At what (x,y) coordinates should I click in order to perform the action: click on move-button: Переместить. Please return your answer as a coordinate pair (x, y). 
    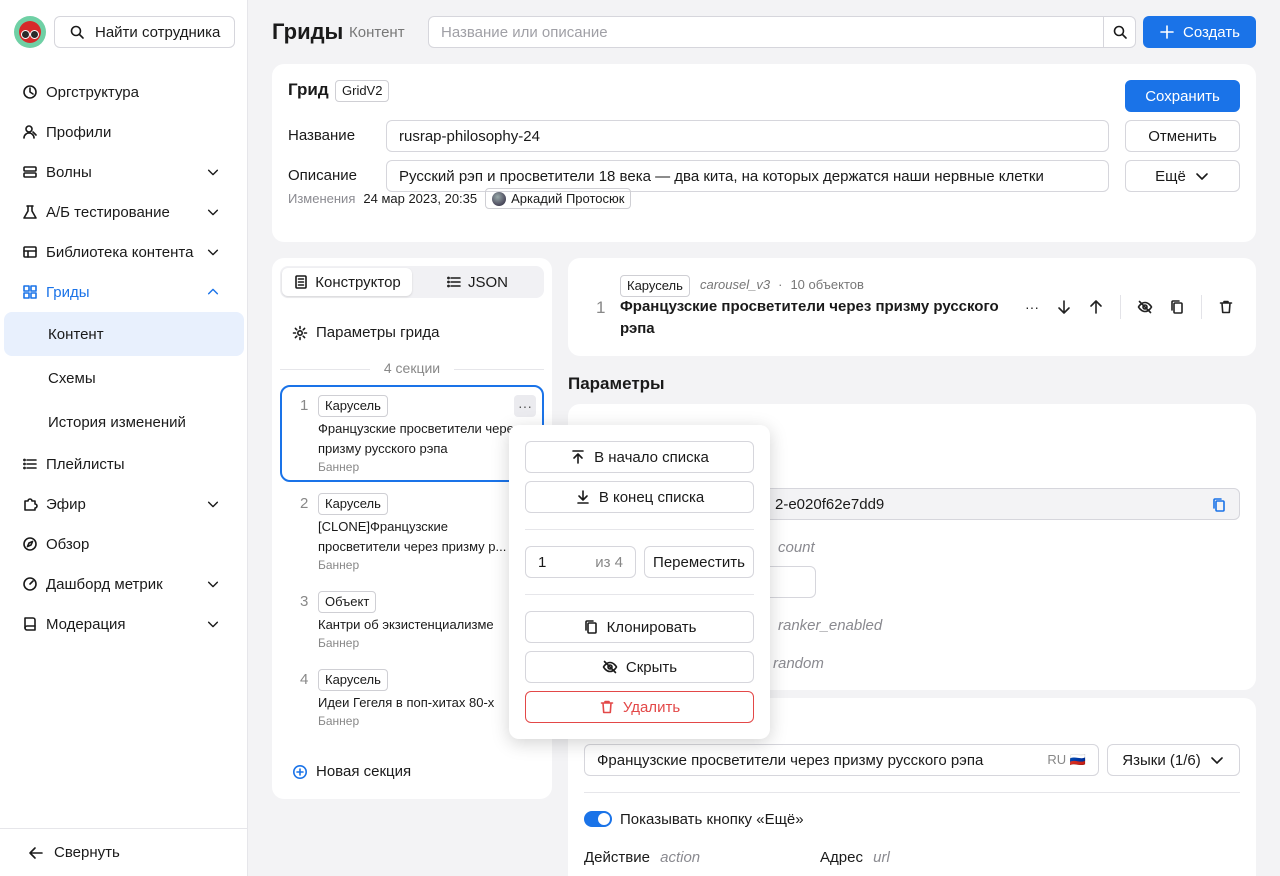
    Looking at the image, I should click on (699, 562).